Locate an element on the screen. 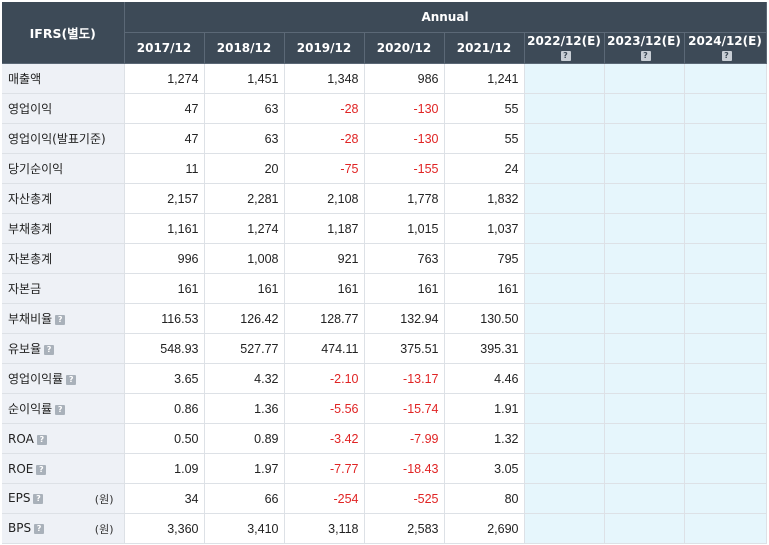 The image size is (769, 545). row-label: ROE is located at coordinates (20, 469).